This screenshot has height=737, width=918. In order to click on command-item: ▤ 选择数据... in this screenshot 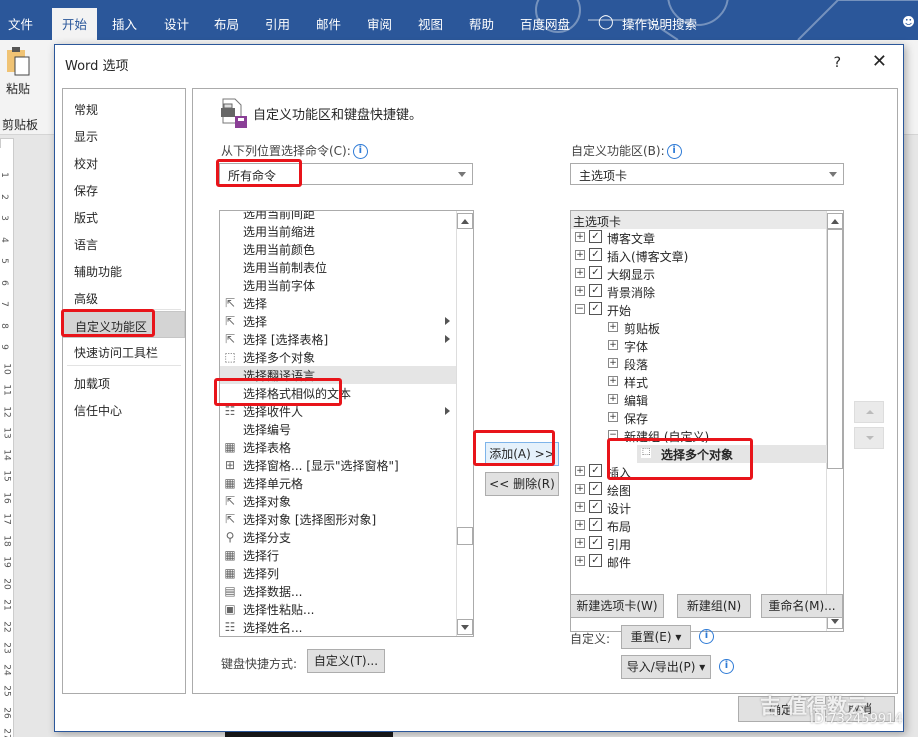, I will do `click(338, 591)`.